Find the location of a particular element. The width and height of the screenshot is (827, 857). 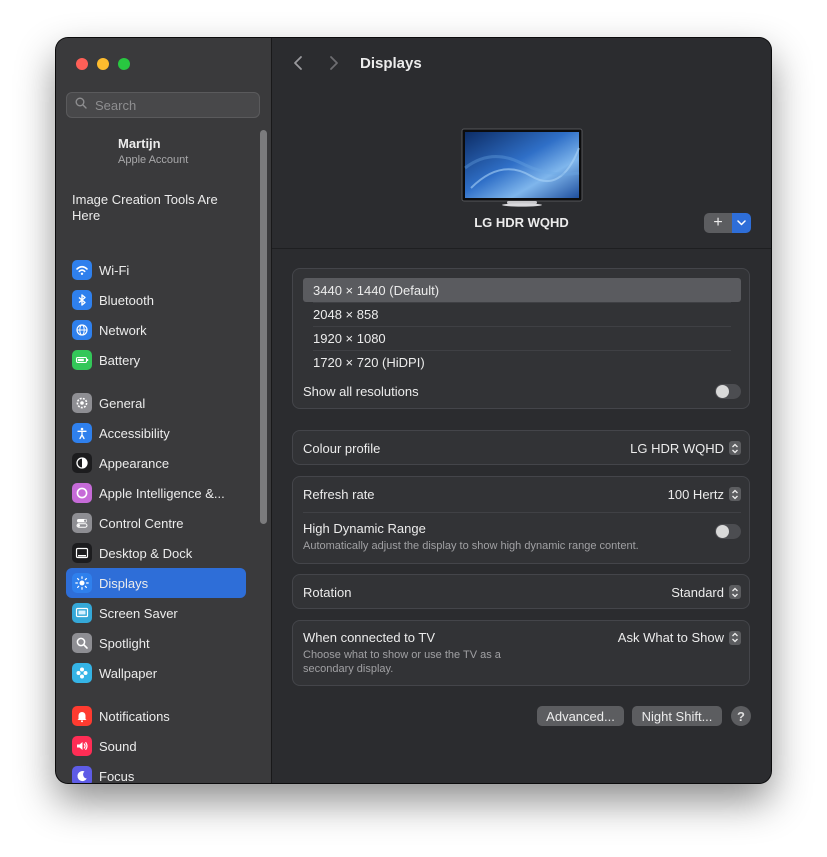

spotlight-icon is located at coordinates (82, 643).